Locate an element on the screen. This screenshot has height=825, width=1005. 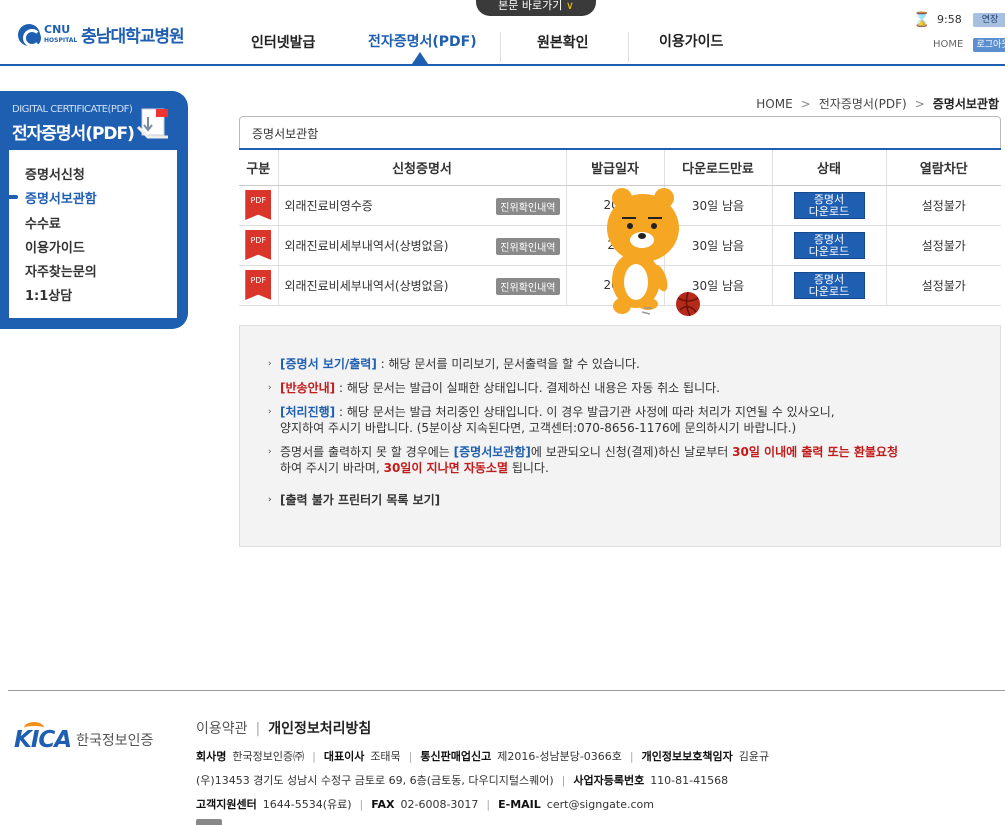
skip-to-content-button: 본문 바로가기 ∨ is located at coordinates (536, 8).